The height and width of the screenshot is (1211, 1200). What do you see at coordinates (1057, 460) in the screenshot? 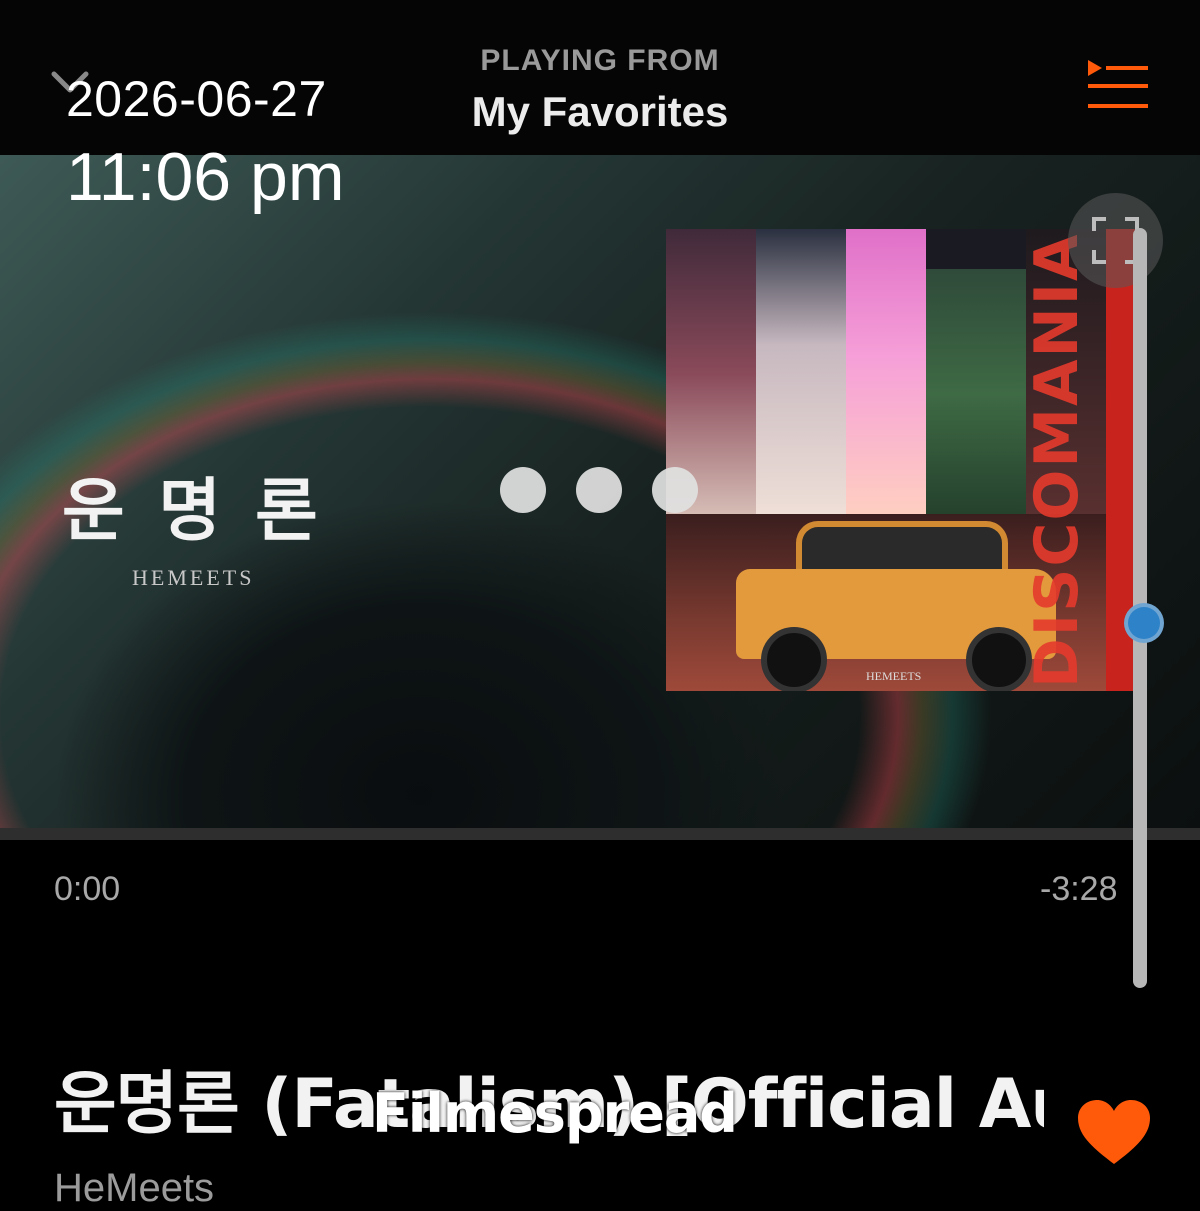
I see `album-vertical-text: DISCOMANIA` at bounding box center [1057, 460].